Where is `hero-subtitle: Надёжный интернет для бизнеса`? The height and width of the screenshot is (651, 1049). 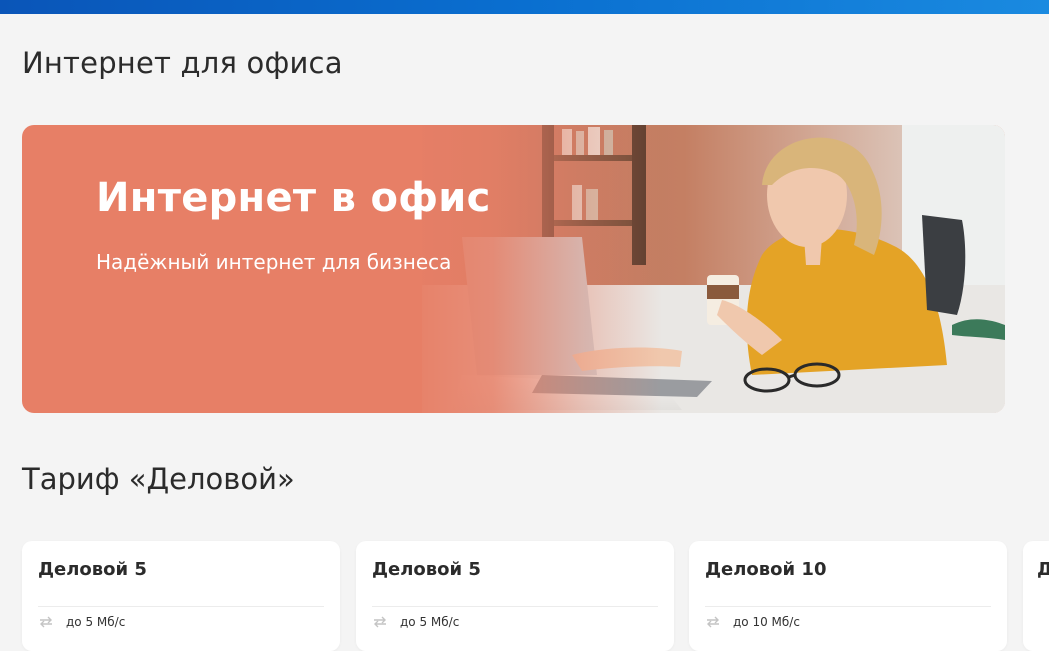
hero-subtitle: Надёжный интернет для бизнеса is located at coordinates (274, 262).